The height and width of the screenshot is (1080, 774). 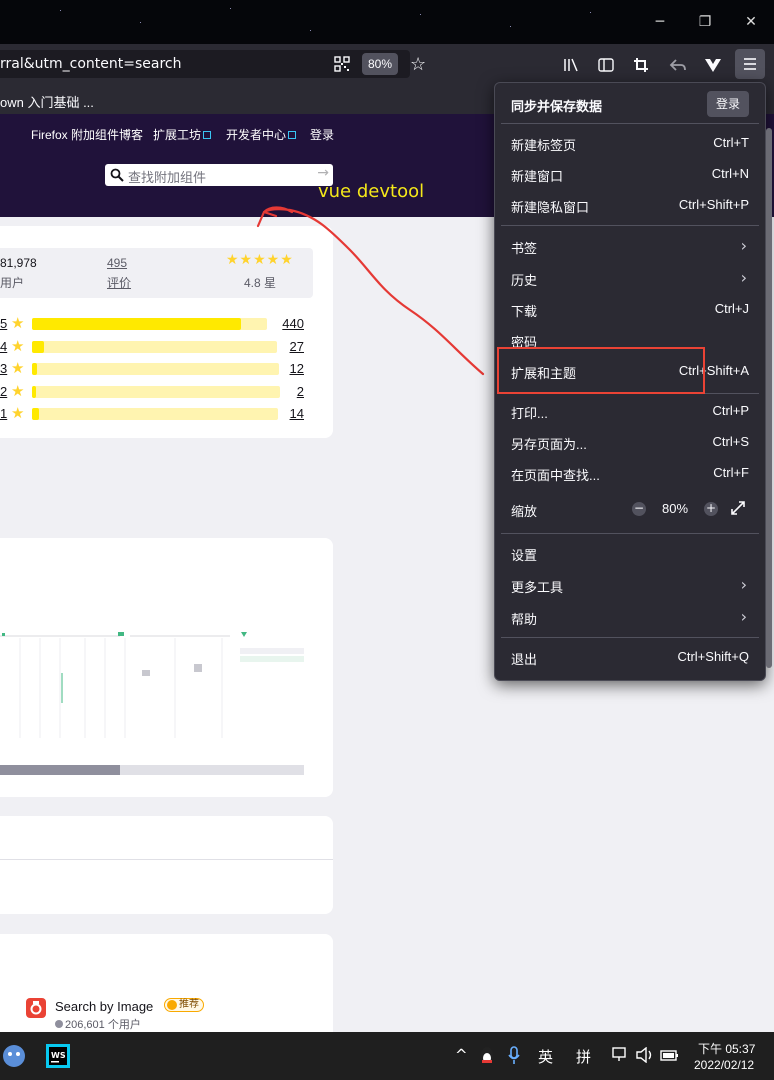 I want to click on bookmark-star-icon: ☆, so click(x=418, y=64).